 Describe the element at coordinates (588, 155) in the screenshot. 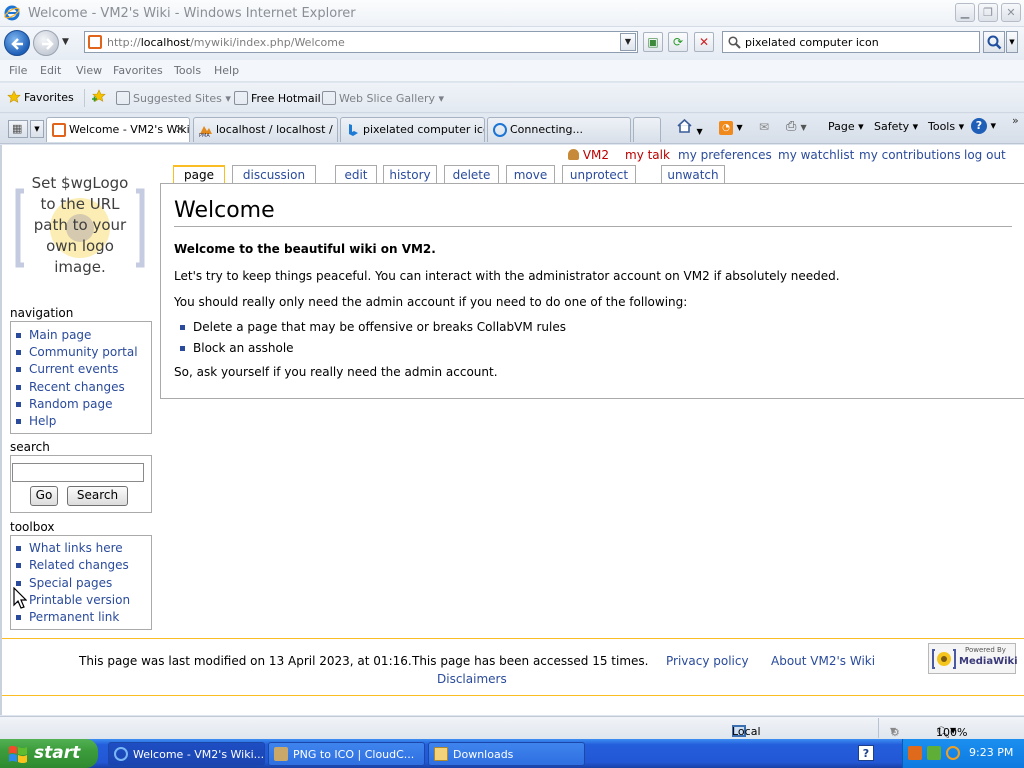

I see `user-page-link: VM2` at that location.